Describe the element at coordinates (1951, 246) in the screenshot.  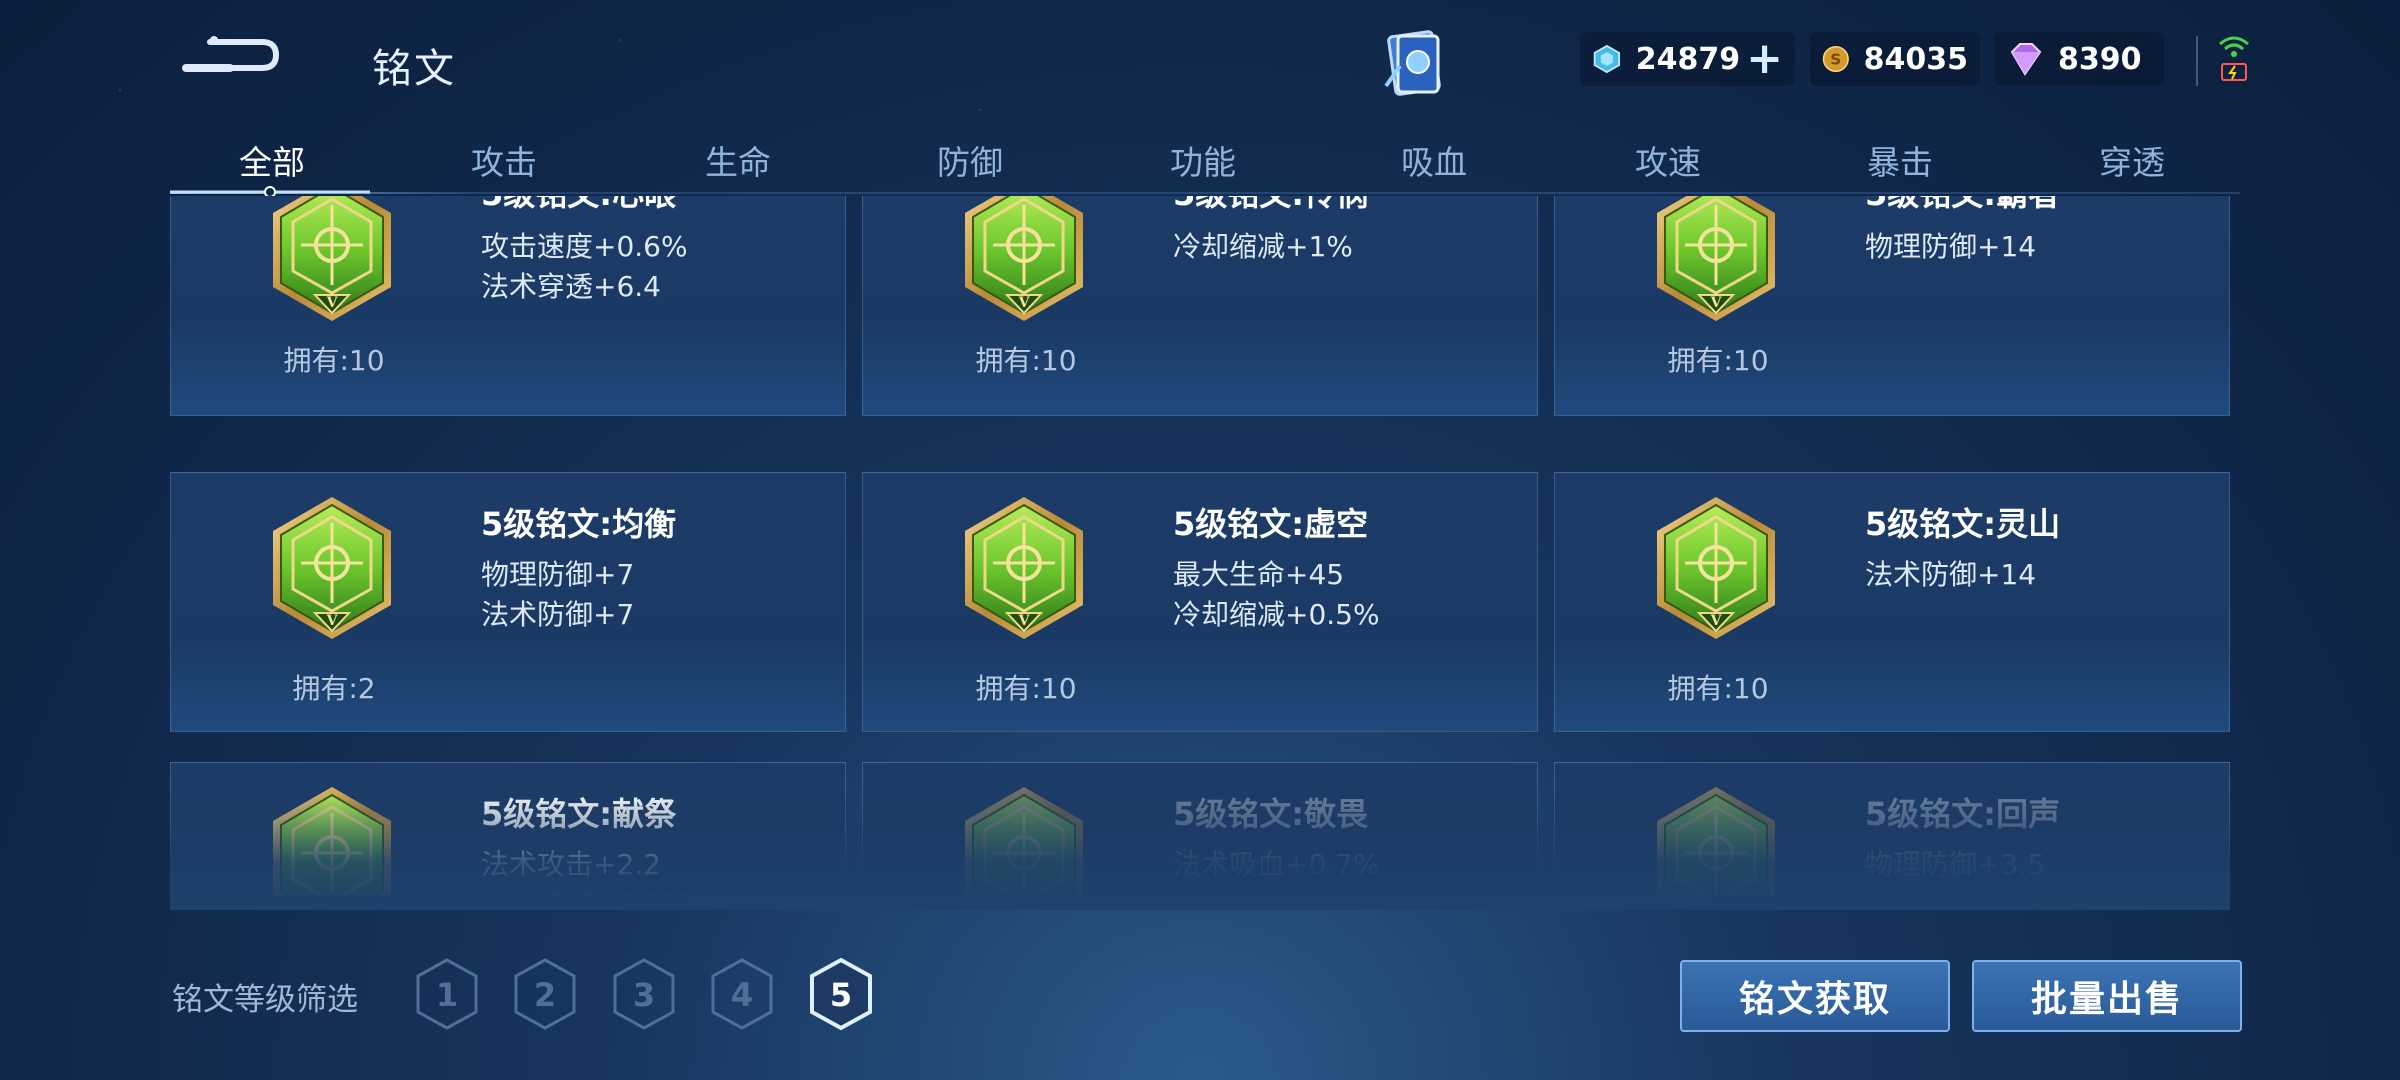
I see `inscription-stat: 物理防御+14` at that location.